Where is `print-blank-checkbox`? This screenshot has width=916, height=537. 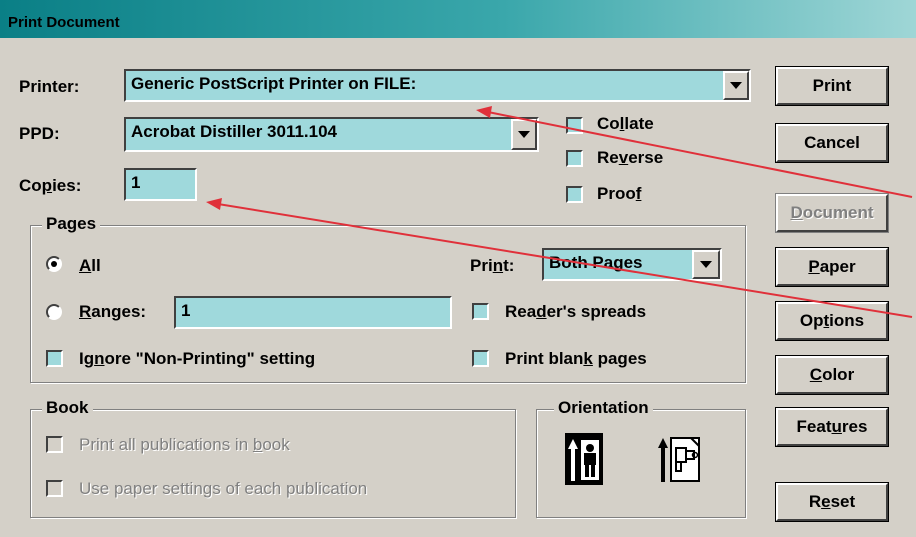
print-blank-checkbox is located at coordinates (480, 358).